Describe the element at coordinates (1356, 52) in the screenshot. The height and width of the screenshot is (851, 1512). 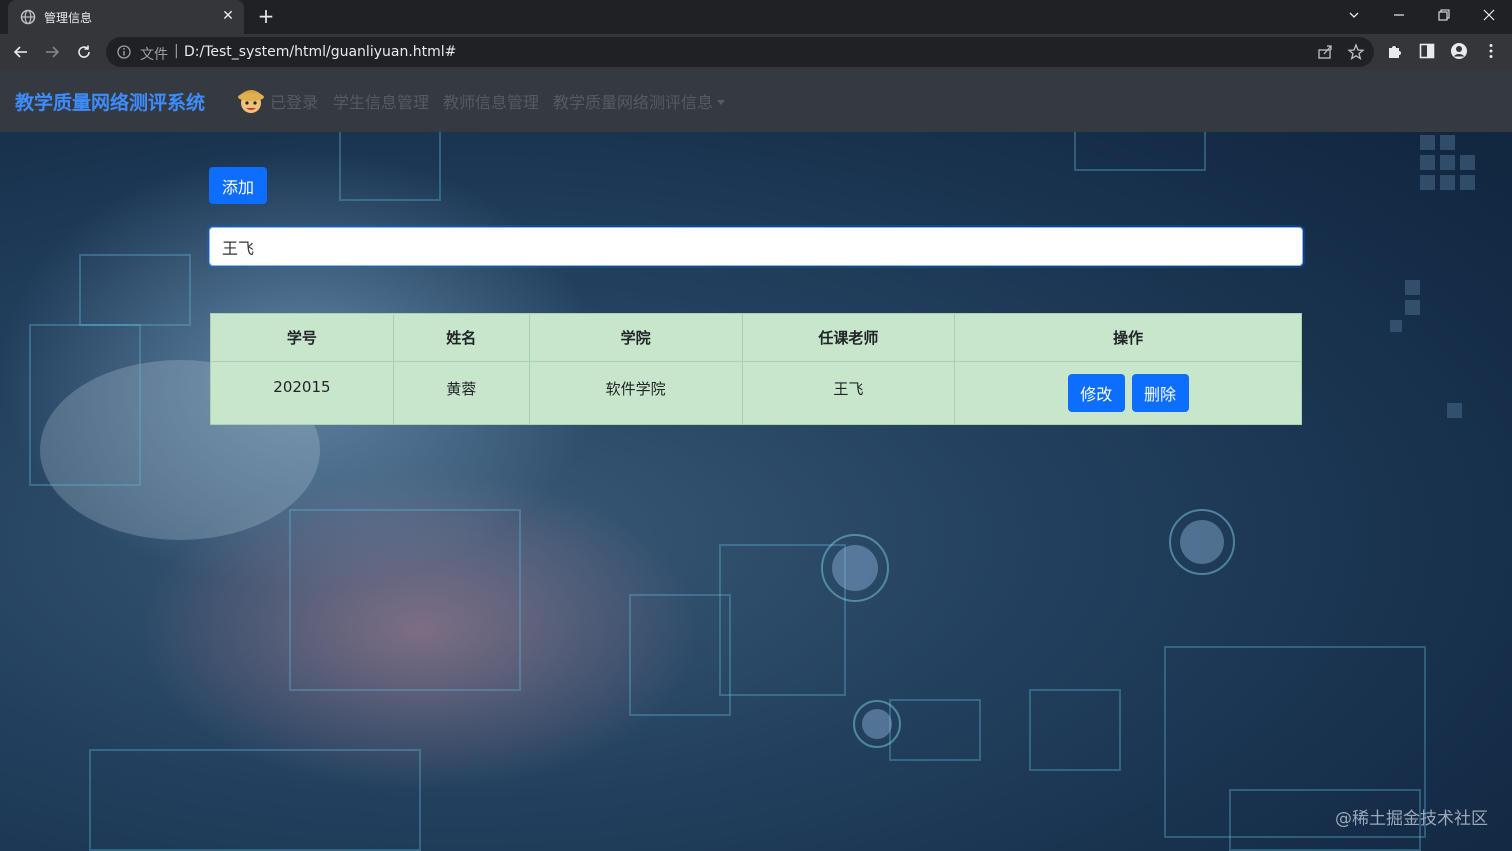
I see `bookmark-star-icon` at that location.